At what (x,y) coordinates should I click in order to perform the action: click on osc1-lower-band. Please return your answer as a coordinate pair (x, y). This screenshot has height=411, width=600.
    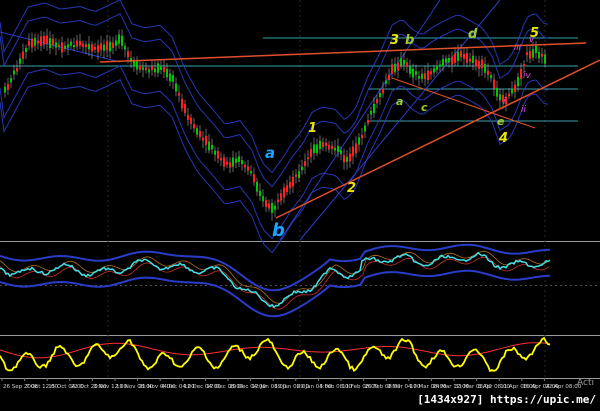
    Looking at the image, I should click on (275, 293).